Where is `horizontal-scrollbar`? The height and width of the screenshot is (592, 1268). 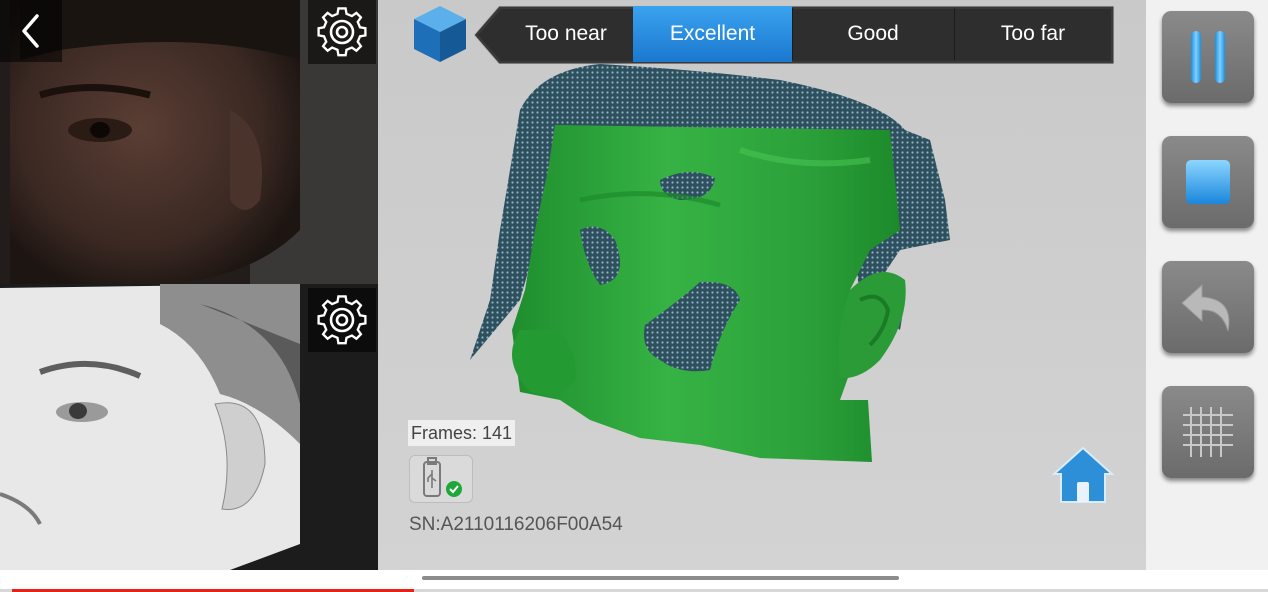
horizontal-scrollbar is located at coordinates (660, 578).